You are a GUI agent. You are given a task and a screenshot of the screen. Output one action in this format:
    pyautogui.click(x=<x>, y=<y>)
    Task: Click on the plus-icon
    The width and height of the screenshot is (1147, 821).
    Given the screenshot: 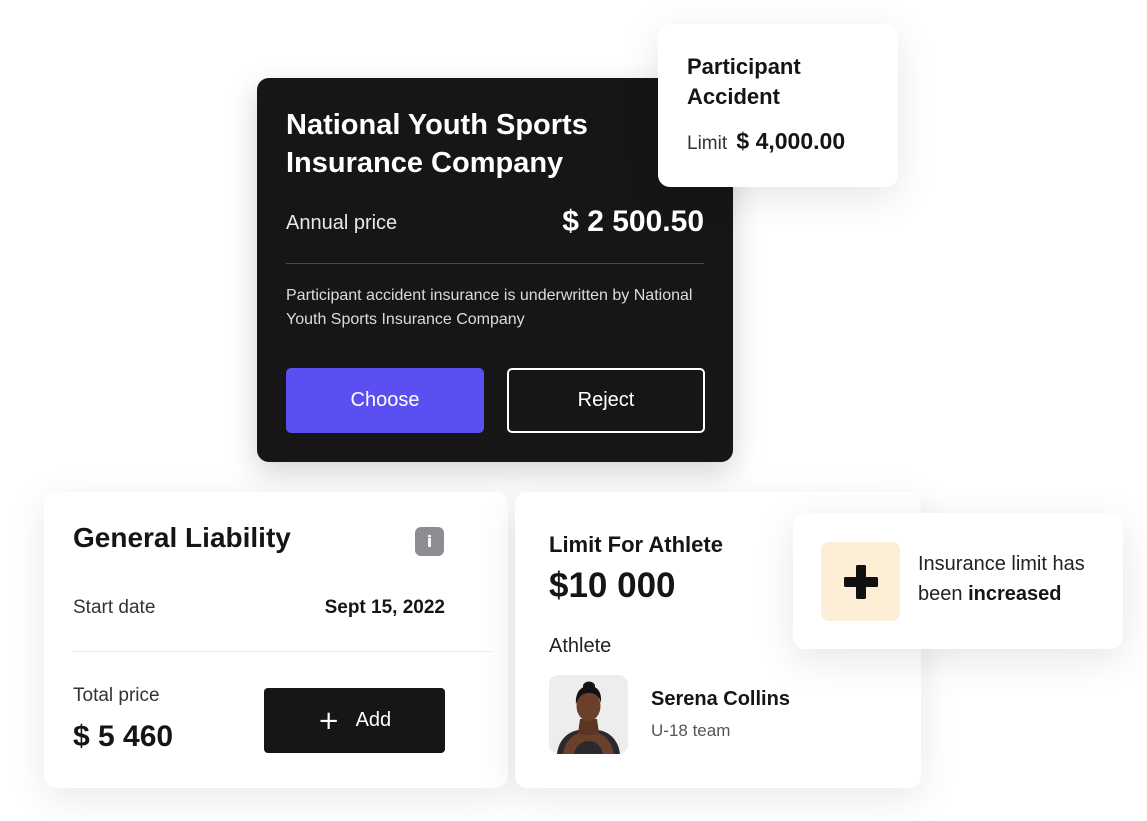 What is the action you would take?
    pyautogui.click(x=860, y=581)
    